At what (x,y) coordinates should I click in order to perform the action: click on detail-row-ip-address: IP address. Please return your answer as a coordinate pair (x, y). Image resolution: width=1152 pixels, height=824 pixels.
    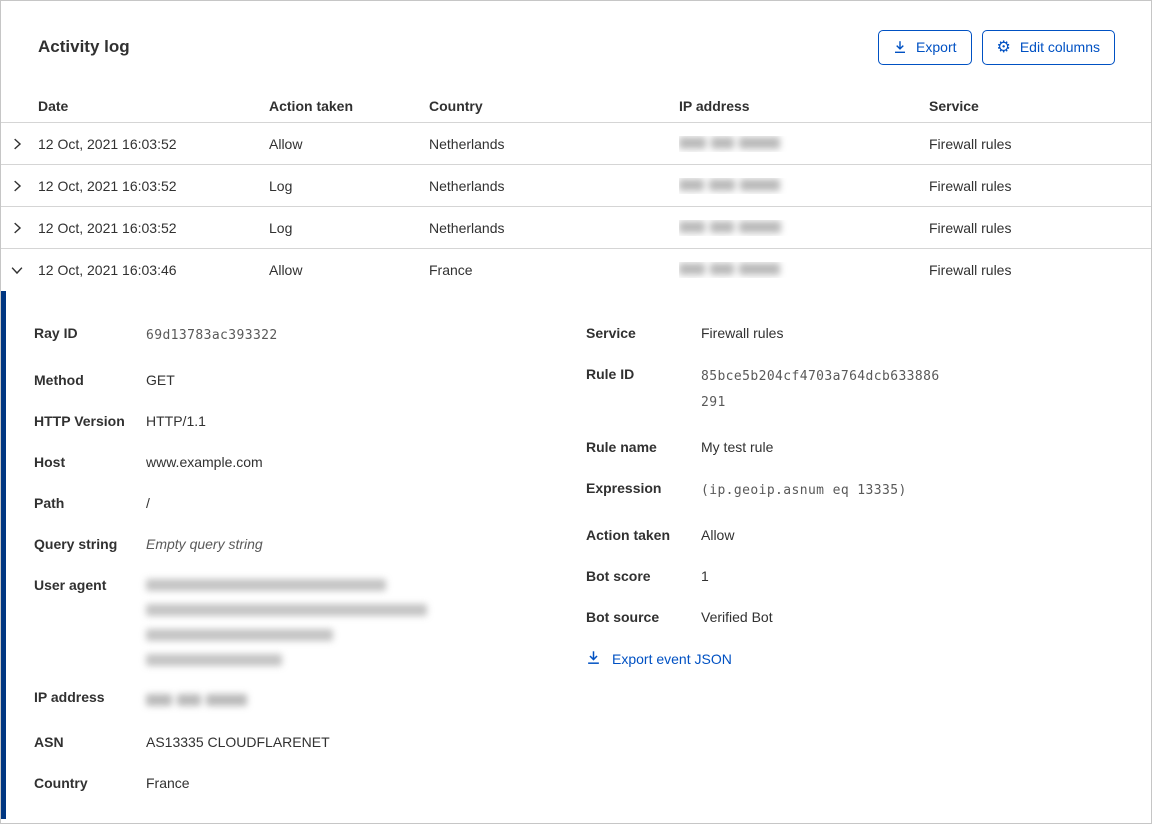
    Looking at the image, I should click on (310, 699).